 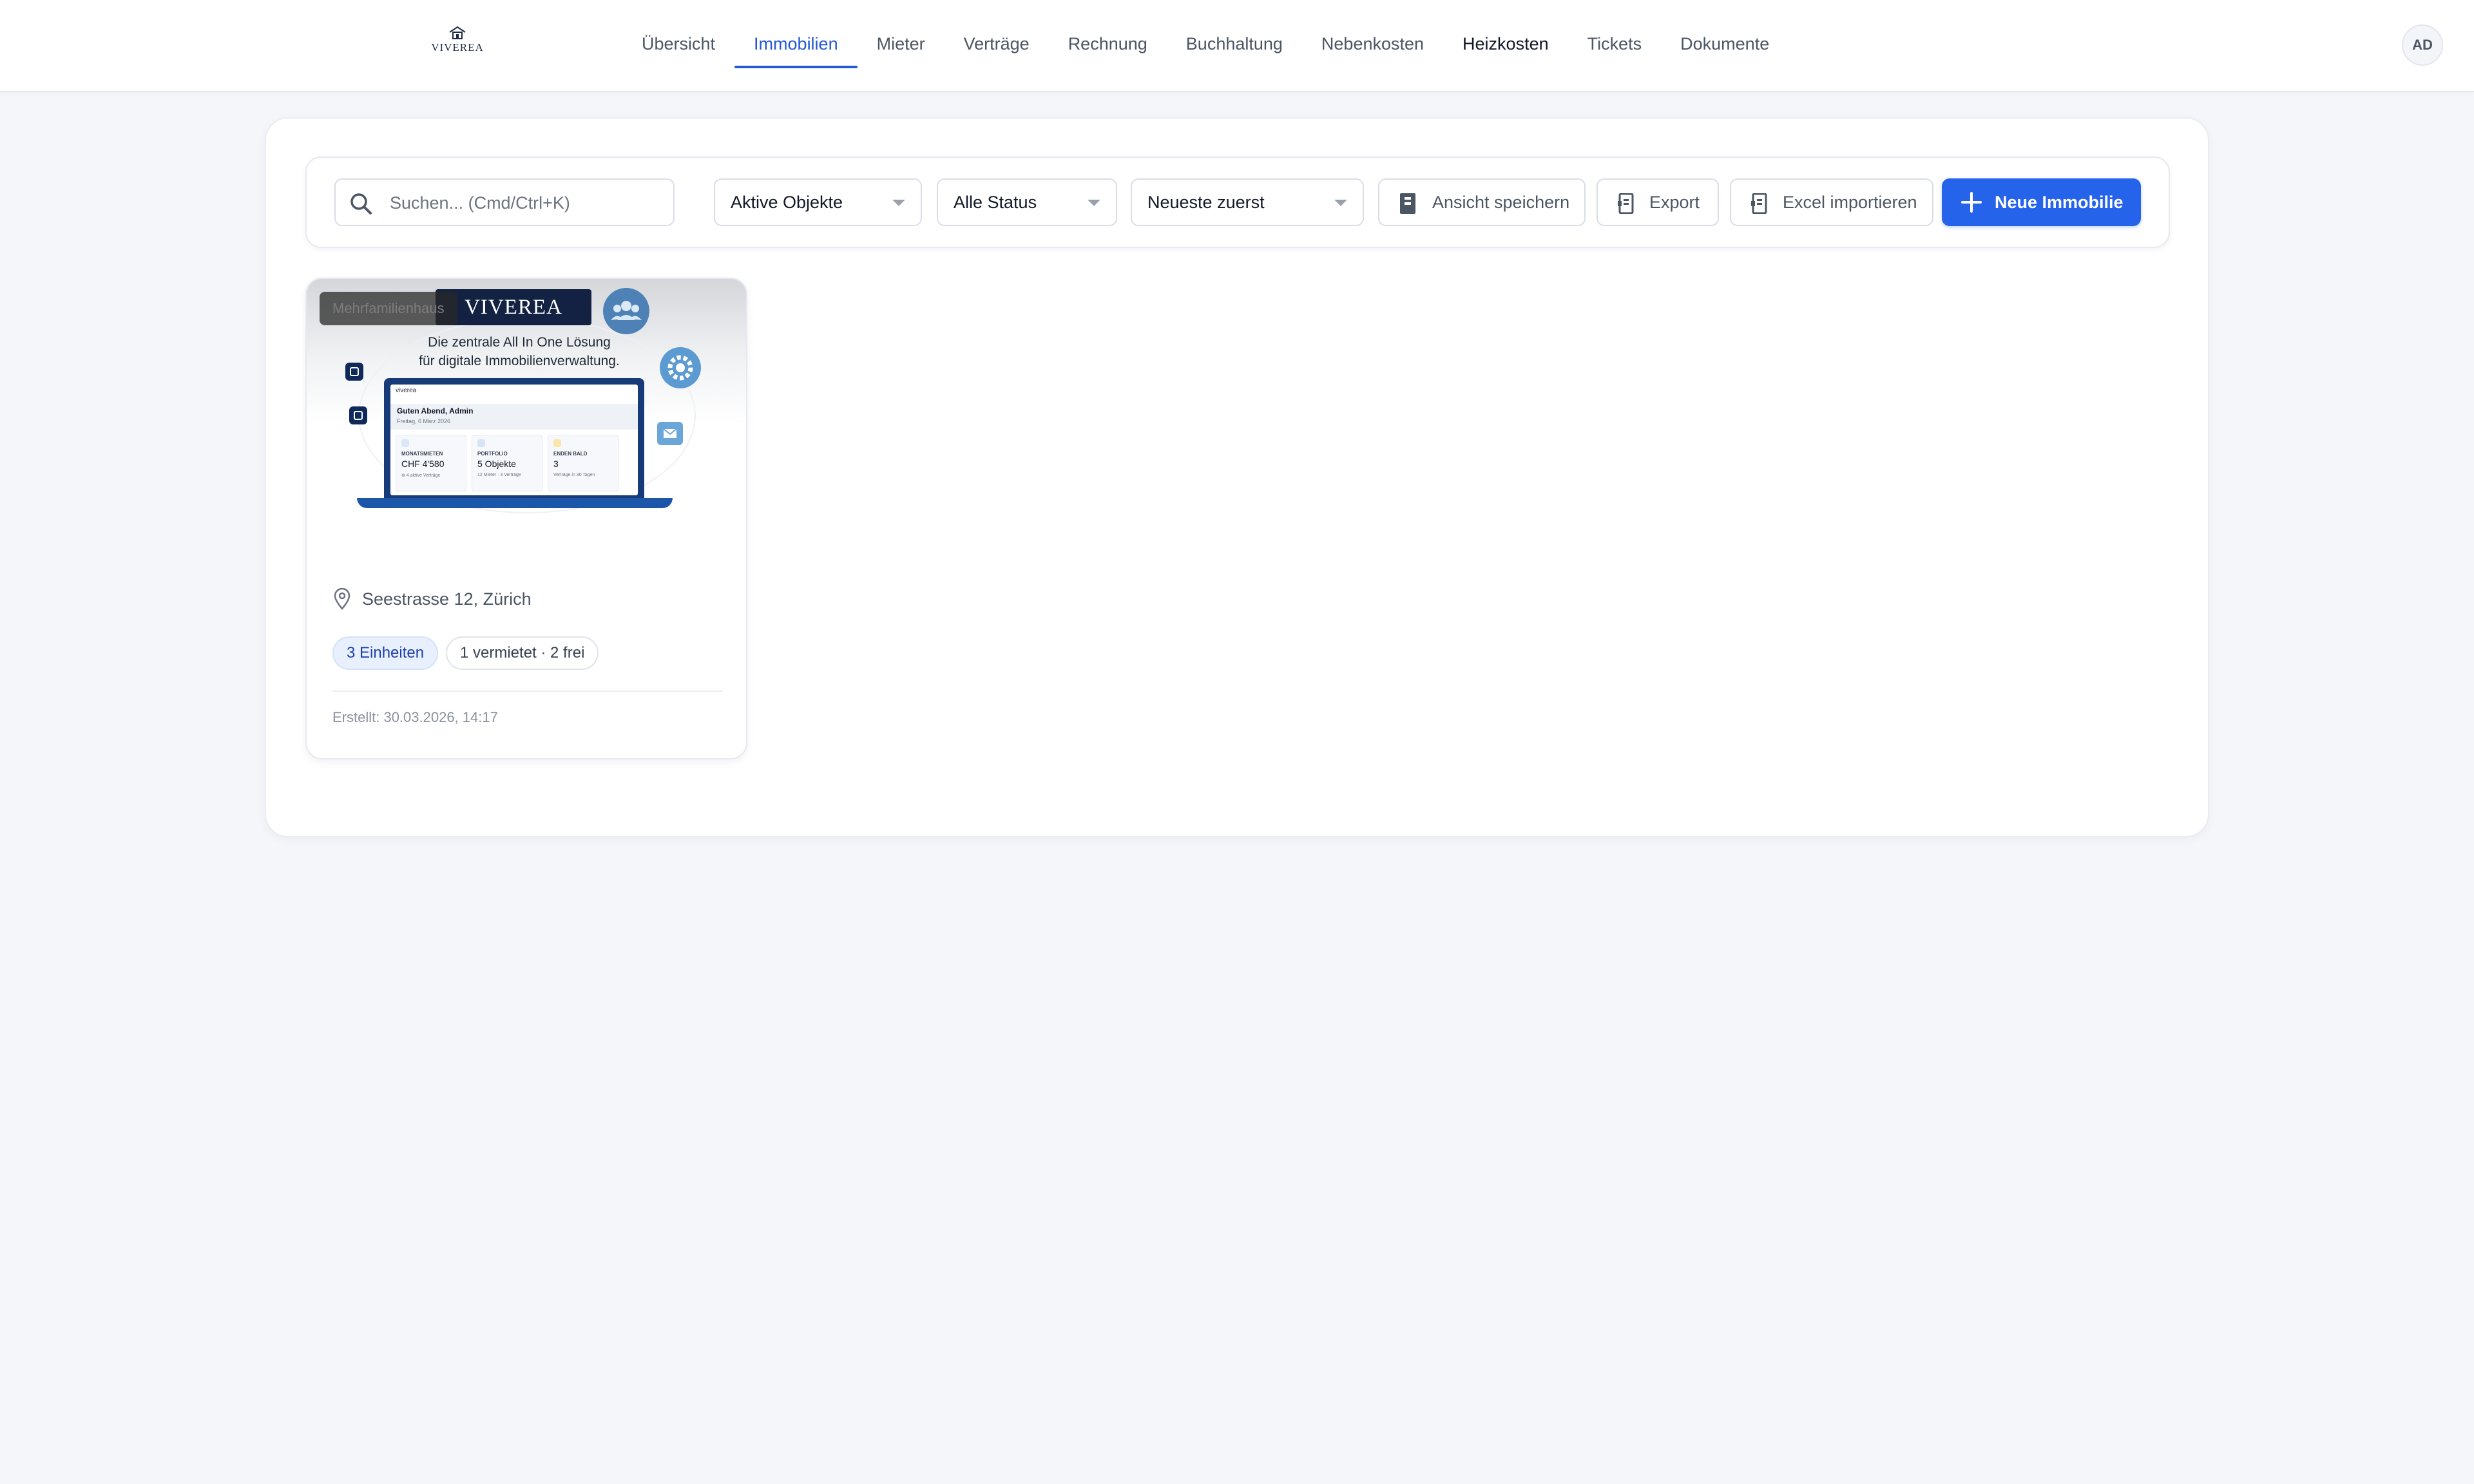 What do you see at coordinates (1206, 202) in the screenshot?
I see `sort-value: Neueste zuerst` at bounding box center [1206, 202].